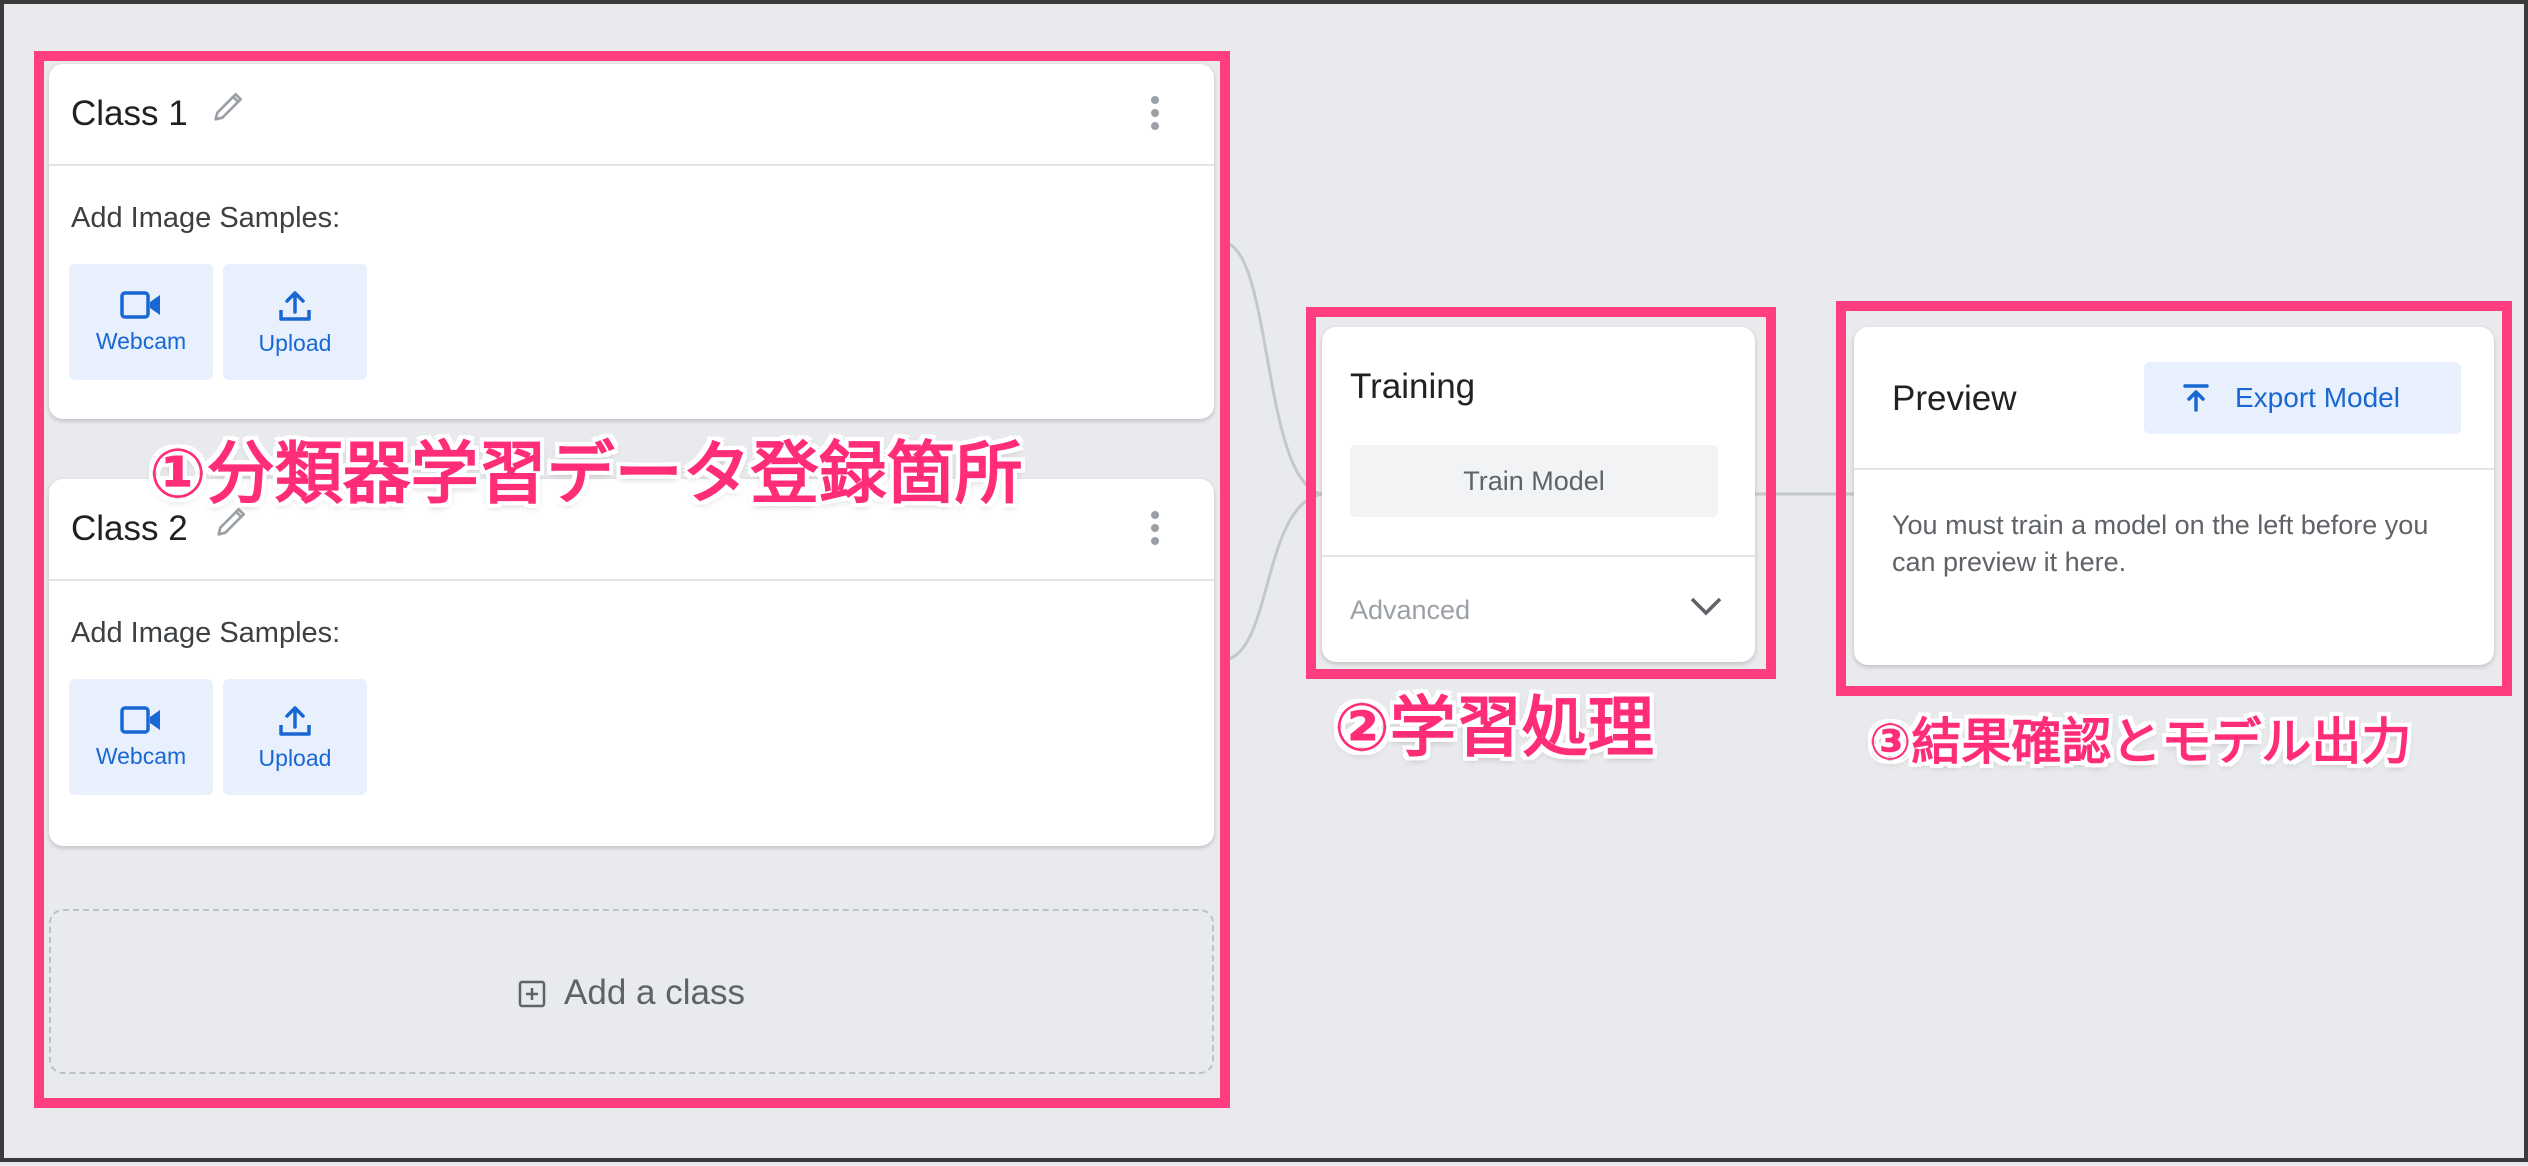 The image size is (2528, 1166). What do you see at coordinates (2140, 742) in the screenshot?
I see `annotation-result-section: ③結果確認とモデル出力` at bounding box center [2140, 742].